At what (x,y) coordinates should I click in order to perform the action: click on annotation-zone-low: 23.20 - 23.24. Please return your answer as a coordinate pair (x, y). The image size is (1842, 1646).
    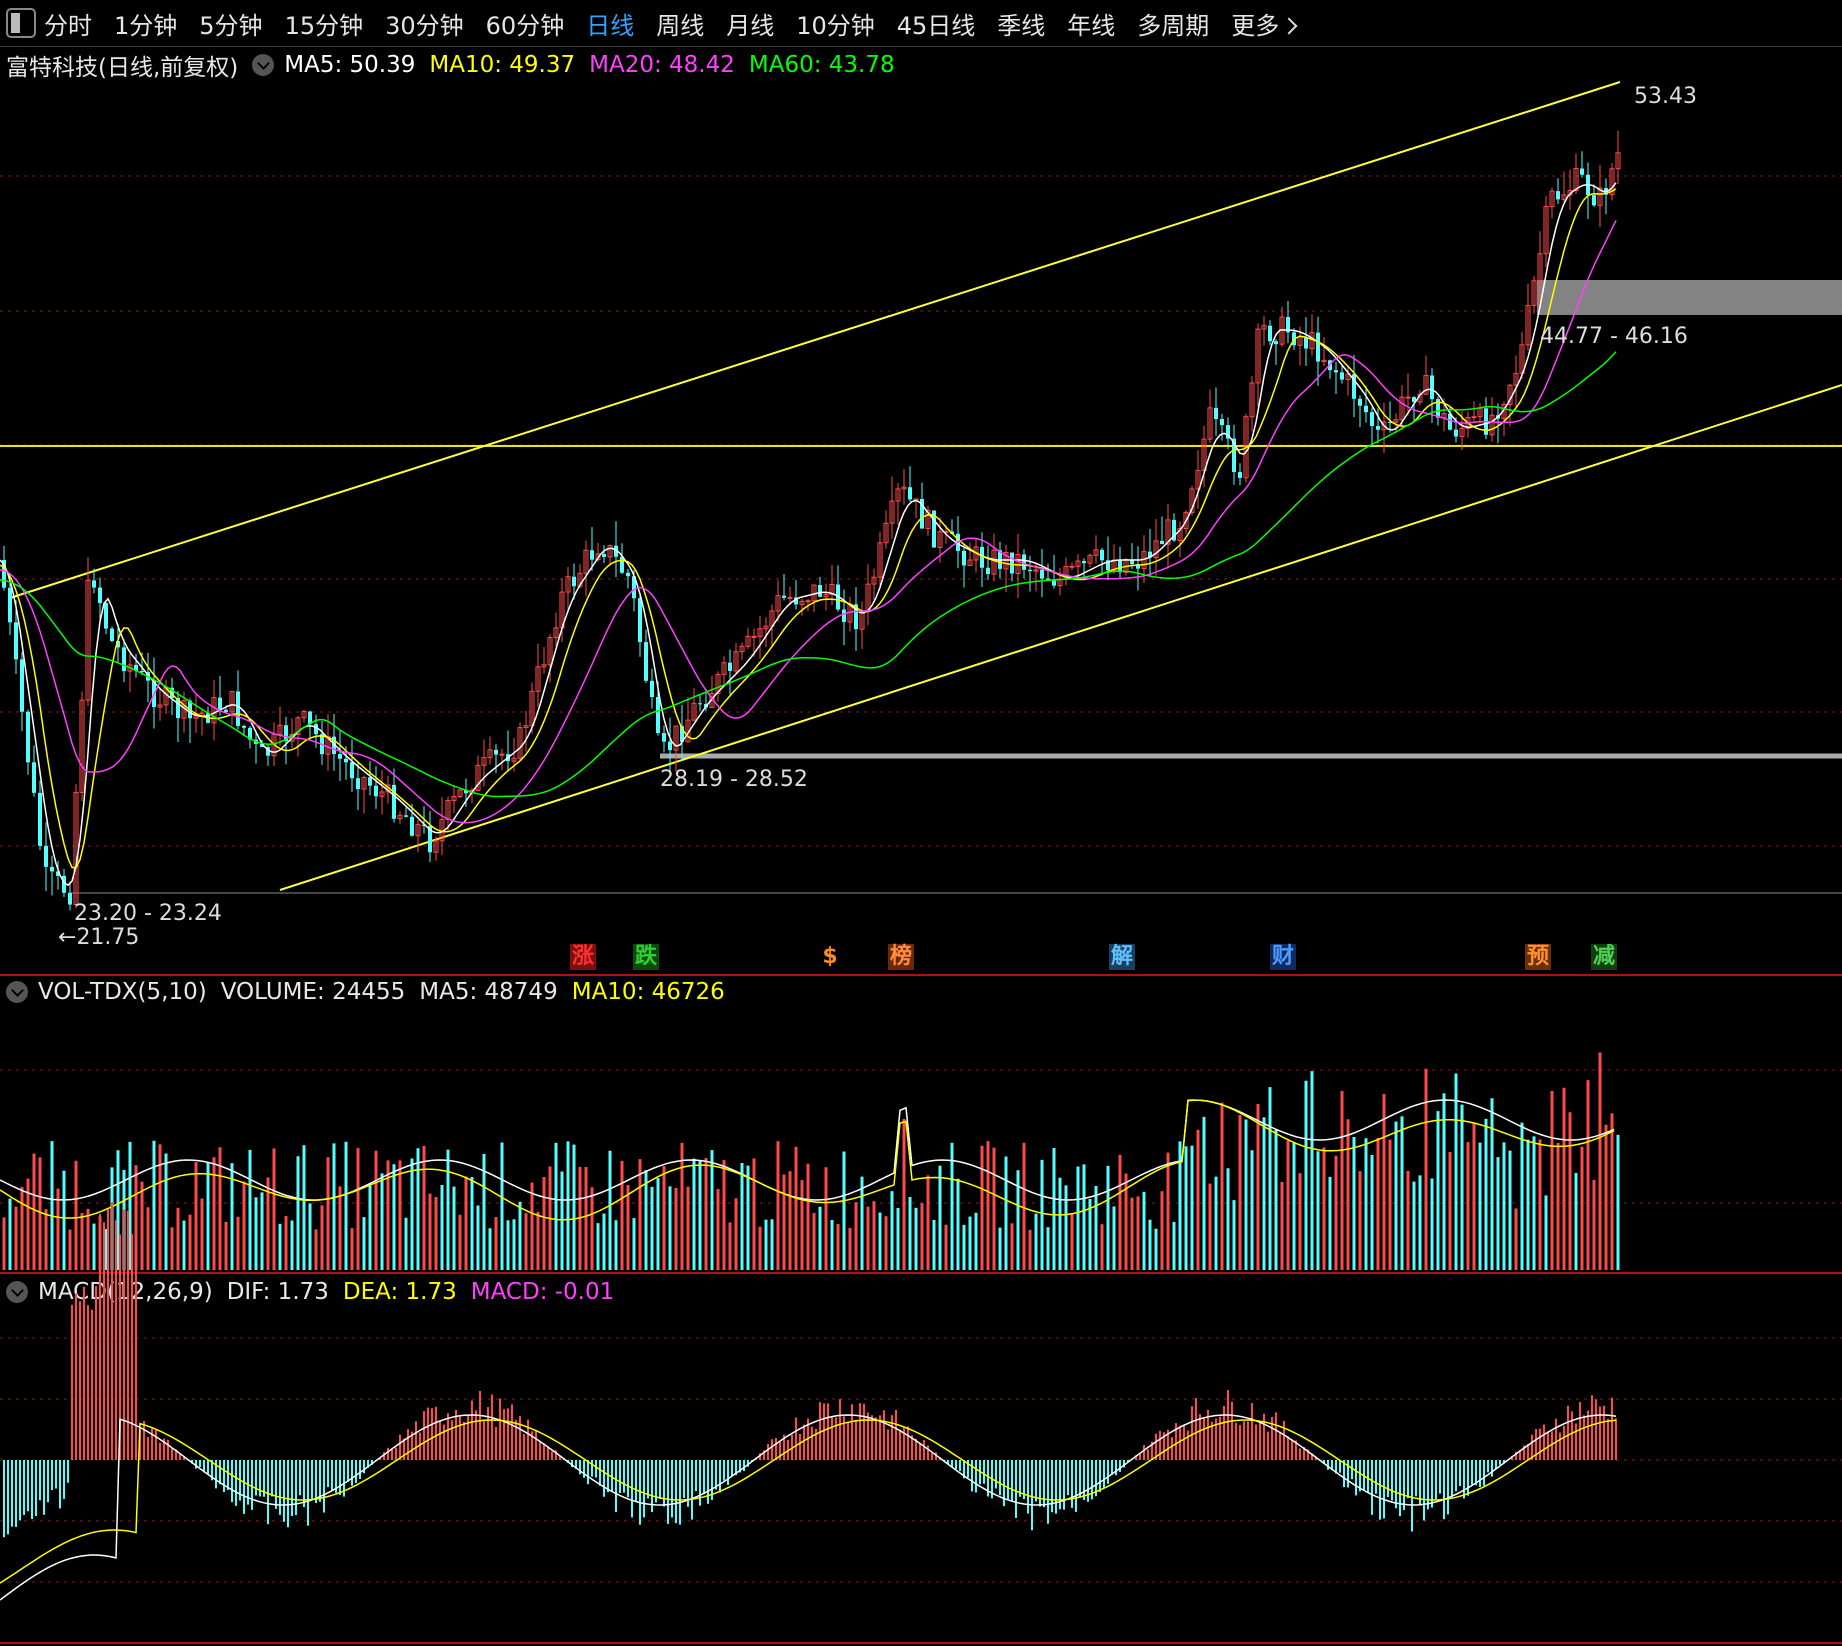
    Looking at the image, I should click on (148, 913).